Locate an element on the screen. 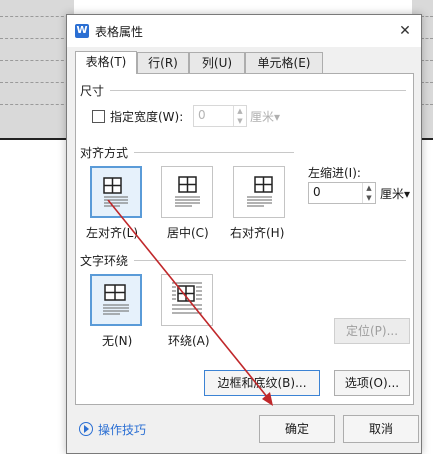 The width and height of the screenshot is (433, 454). wrap-none-label: 无(N) is located at coordinates (117, 341).